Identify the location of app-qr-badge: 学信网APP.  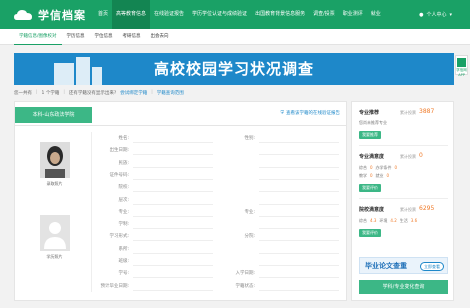
(461, 66).